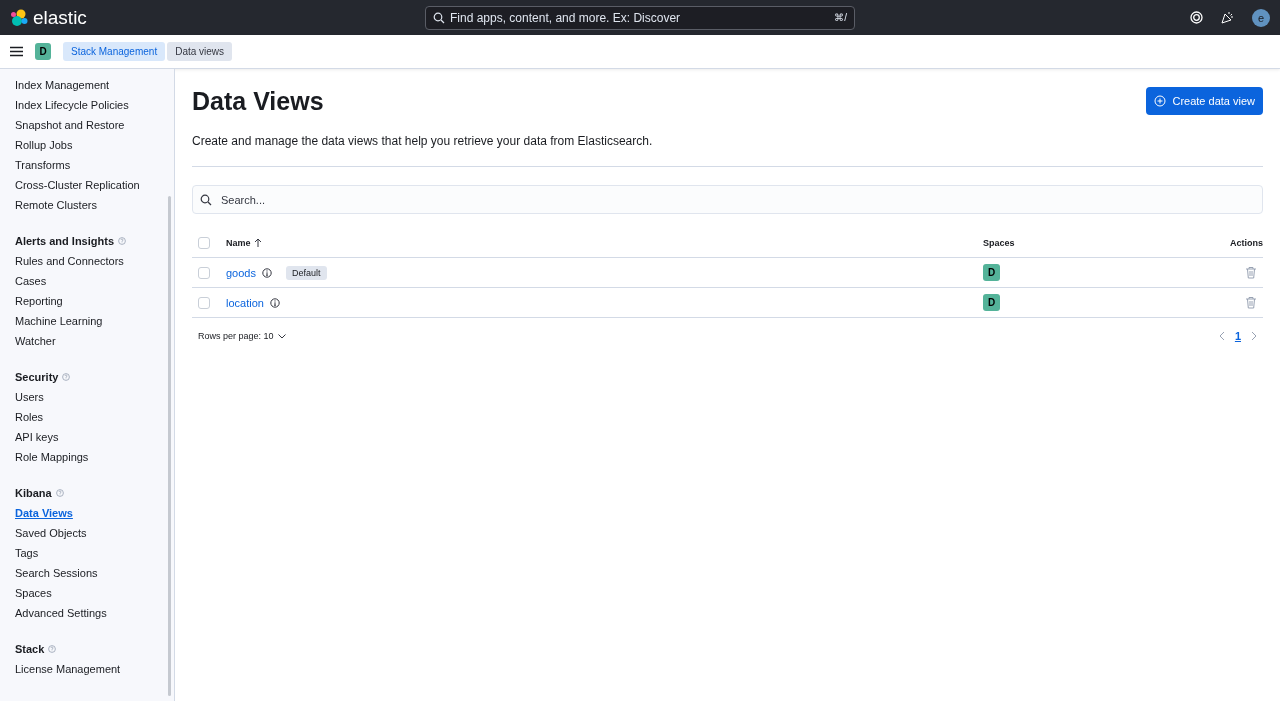 Image resolution: width=1280 pixels, height=701 pixels. What do you see at coordinates (999, 242) in the screenshot?
I see `column-header: Spaces` at bounding box center [999, 242].